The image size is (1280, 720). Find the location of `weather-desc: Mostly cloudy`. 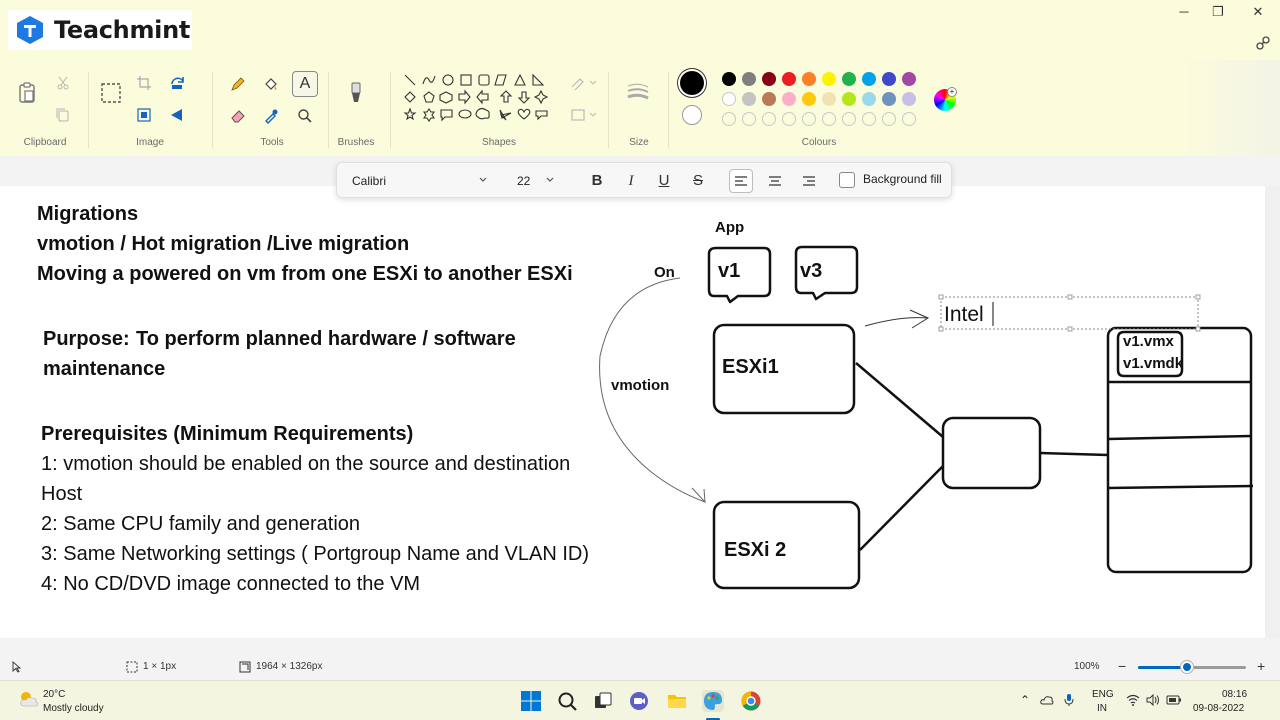

weather-desc: Mostly cloudy is located at coordinates (73, 708).